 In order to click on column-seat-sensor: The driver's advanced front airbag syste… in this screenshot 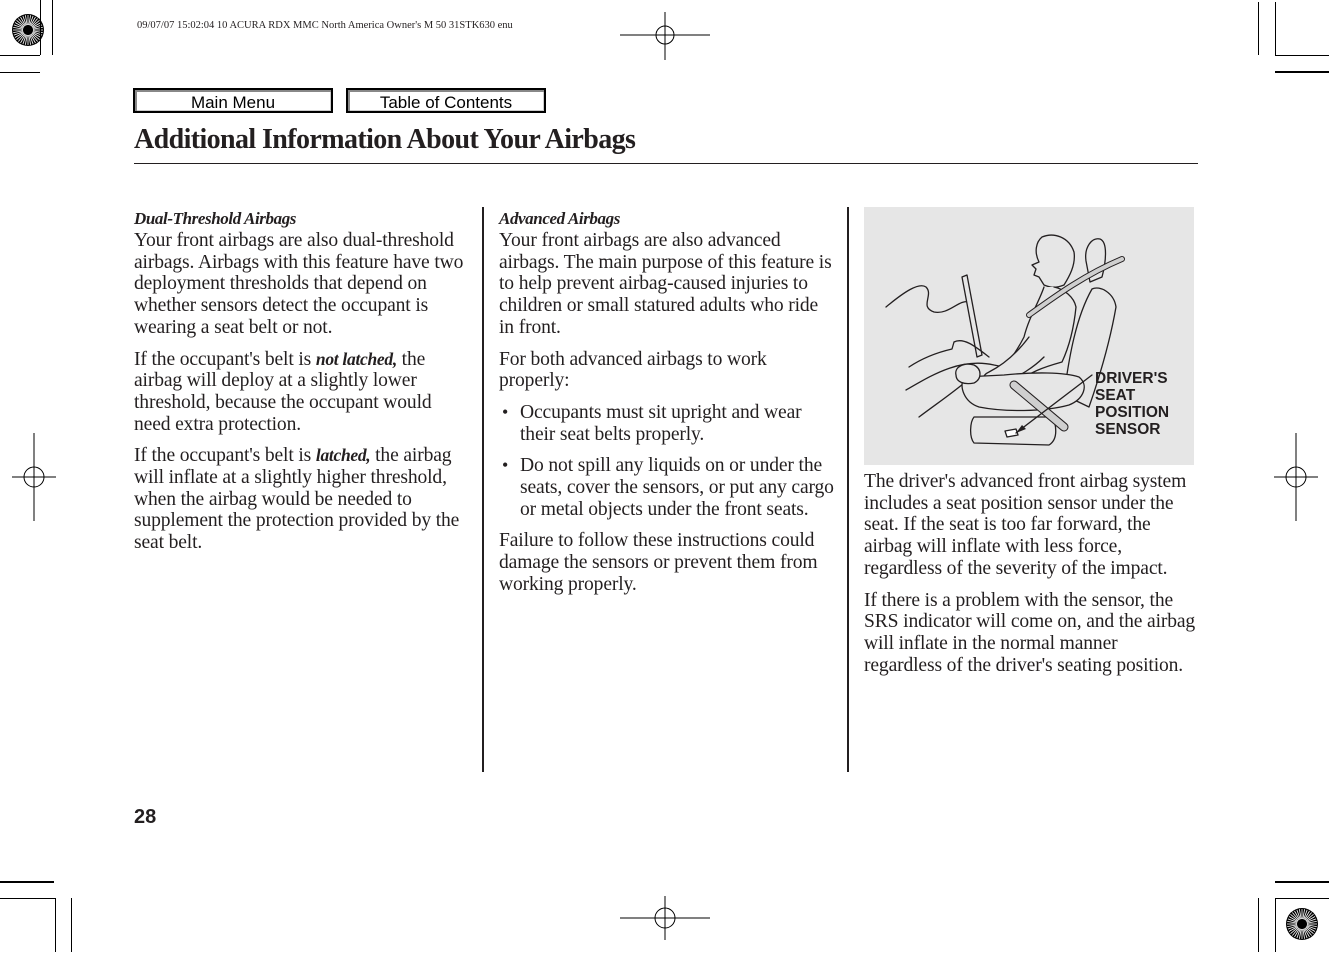, I will do `click(1031, 578)`.